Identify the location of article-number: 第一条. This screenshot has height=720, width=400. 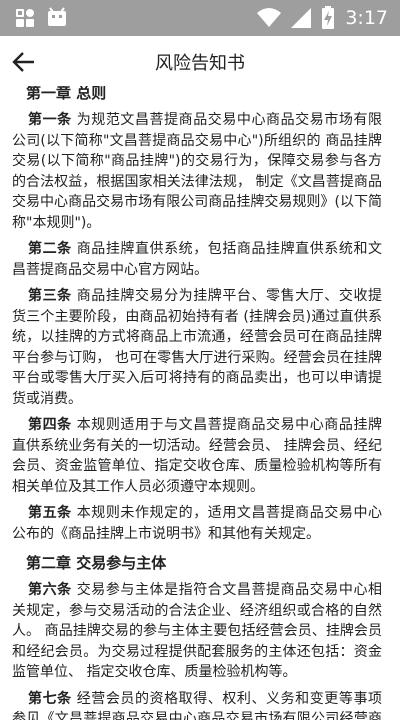
(50, 120).